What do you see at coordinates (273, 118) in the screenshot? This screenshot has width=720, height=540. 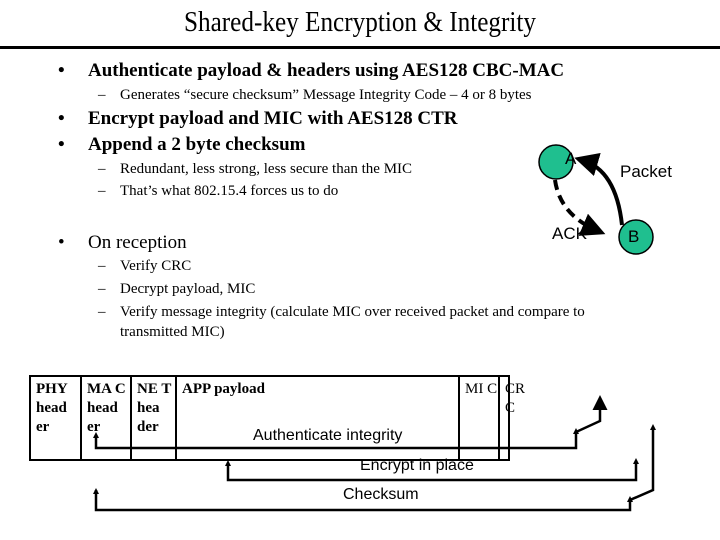 I see `bullet-encrypt: Encrypt payload and MIC with AES128 CTR` at bounding box center [273, 118].